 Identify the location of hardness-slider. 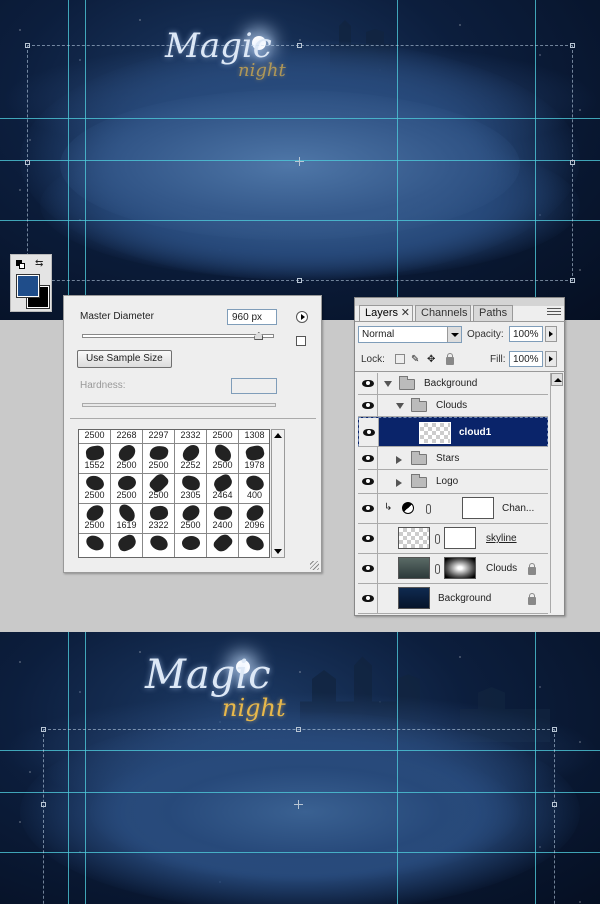
(179, 405).